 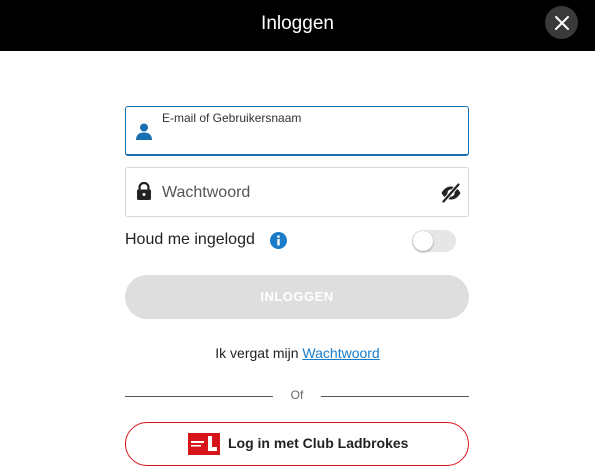 What do you see at coordinates (144, 190) in the screenshot?
I see `lock-icon` at bounding box center [144, 190].